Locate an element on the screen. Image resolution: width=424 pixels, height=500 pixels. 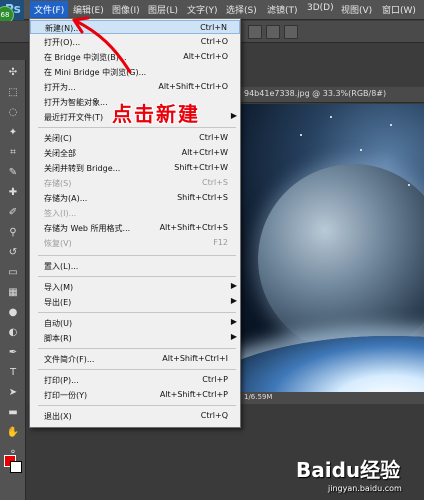
type-tool-icon: T is located at coordinates (13, 373).